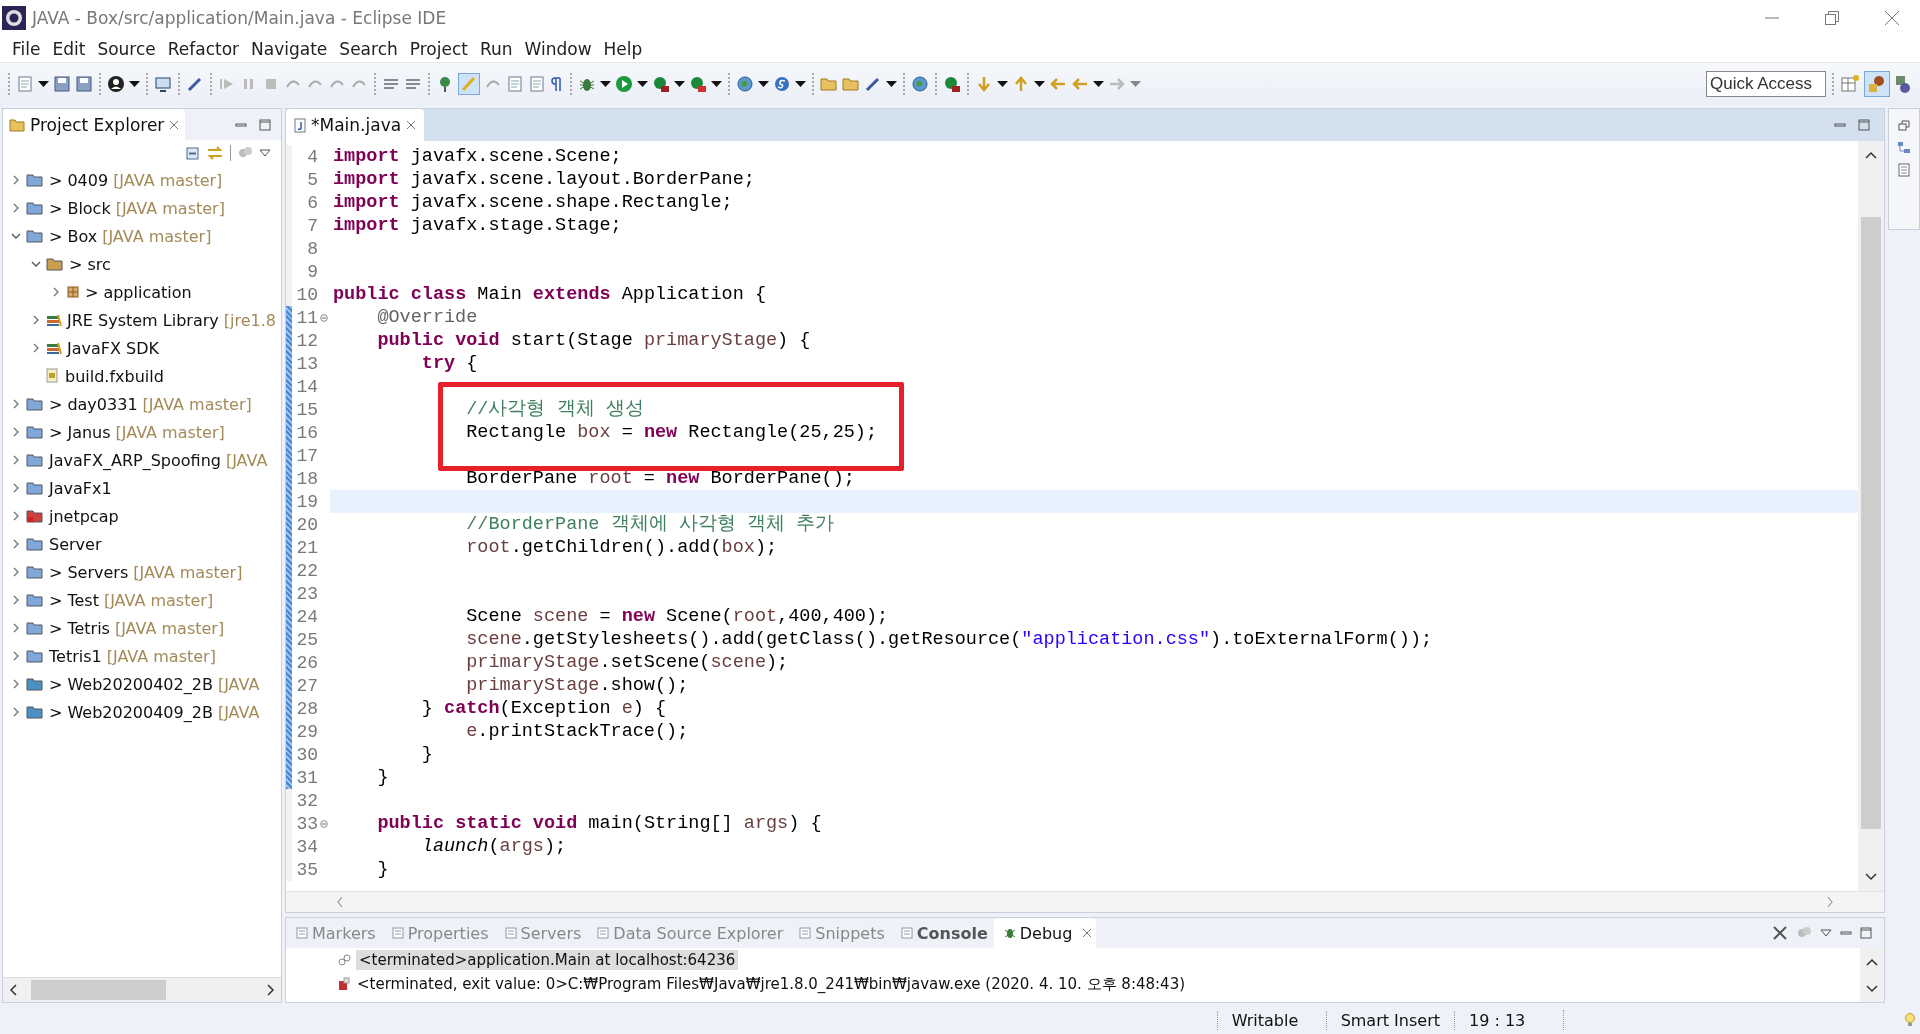 The width and height of the screenshot is (1920, 1034). I want to click on tree-item-label: Web20200409_2B, so click(140, 712).